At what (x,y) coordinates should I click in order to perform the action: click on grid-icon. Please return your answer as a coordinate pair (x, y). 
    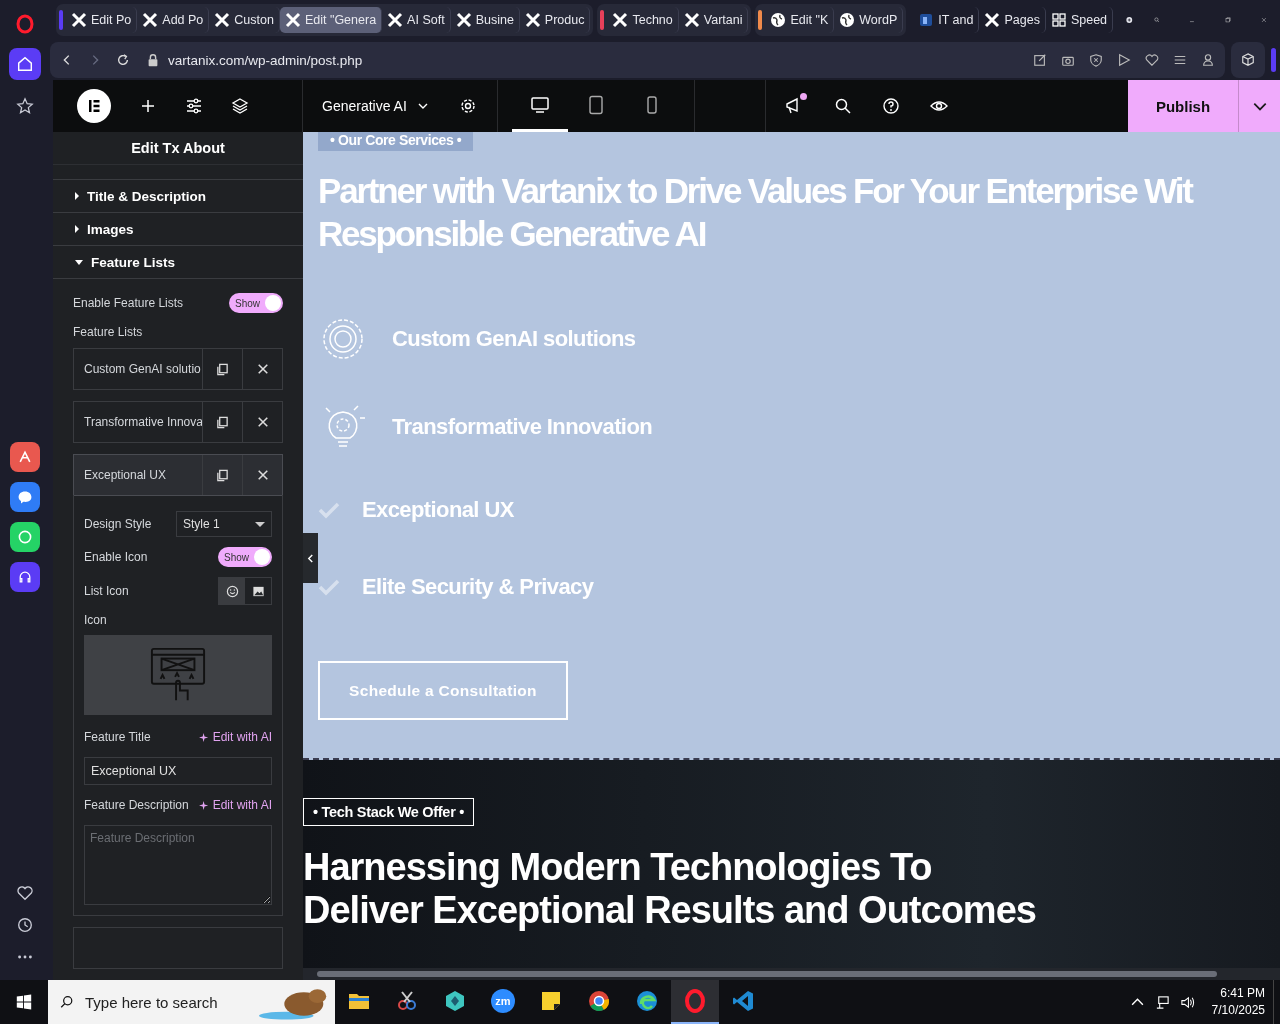
    Looking at the image, I should click on (1058, 20).